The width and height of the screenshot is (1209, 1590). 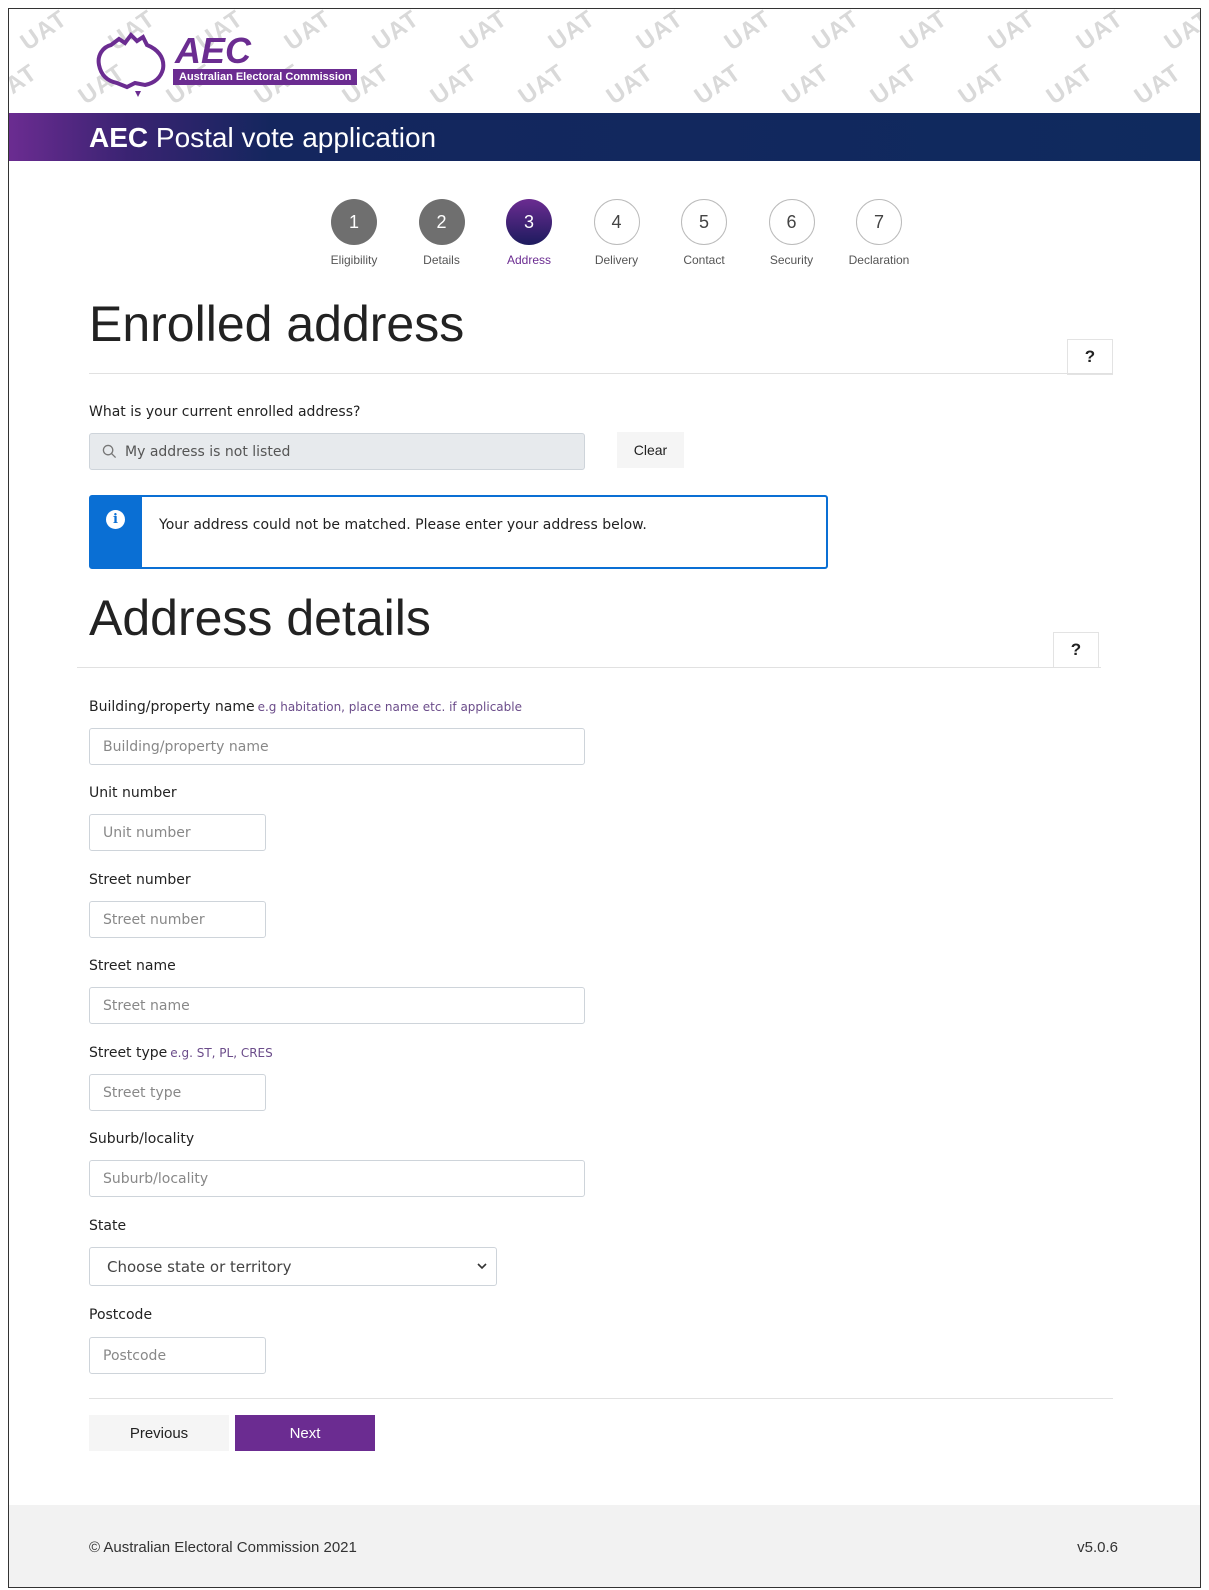 I want to click on postcode-label: Postcode, so click(x=121, y=1315).